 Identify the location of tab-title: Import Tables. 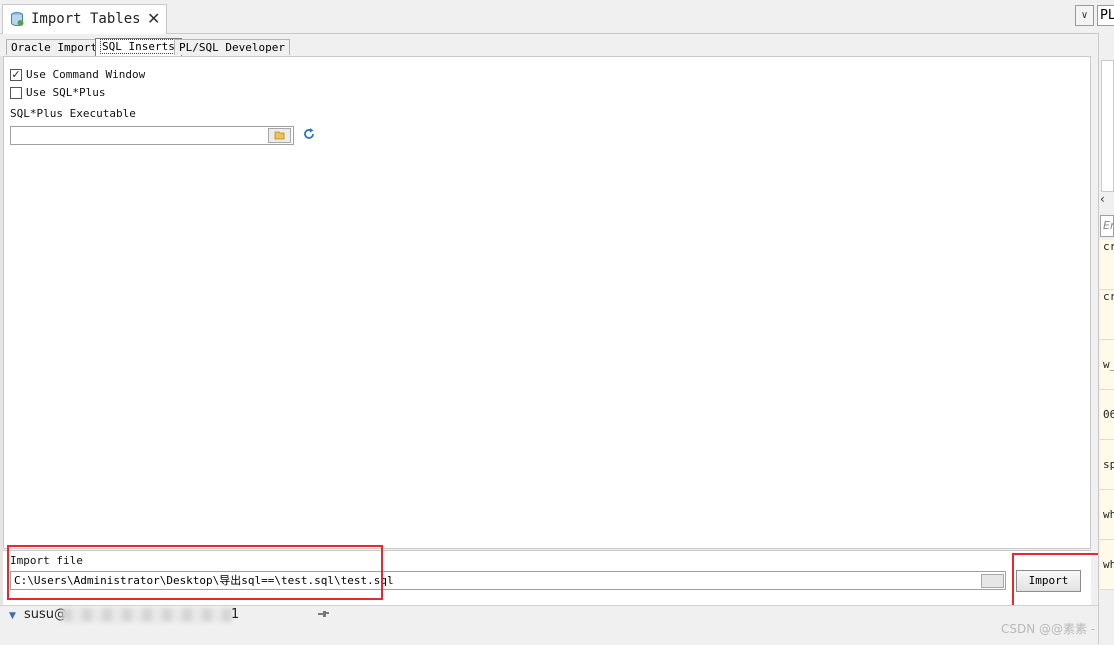
(86, 19).